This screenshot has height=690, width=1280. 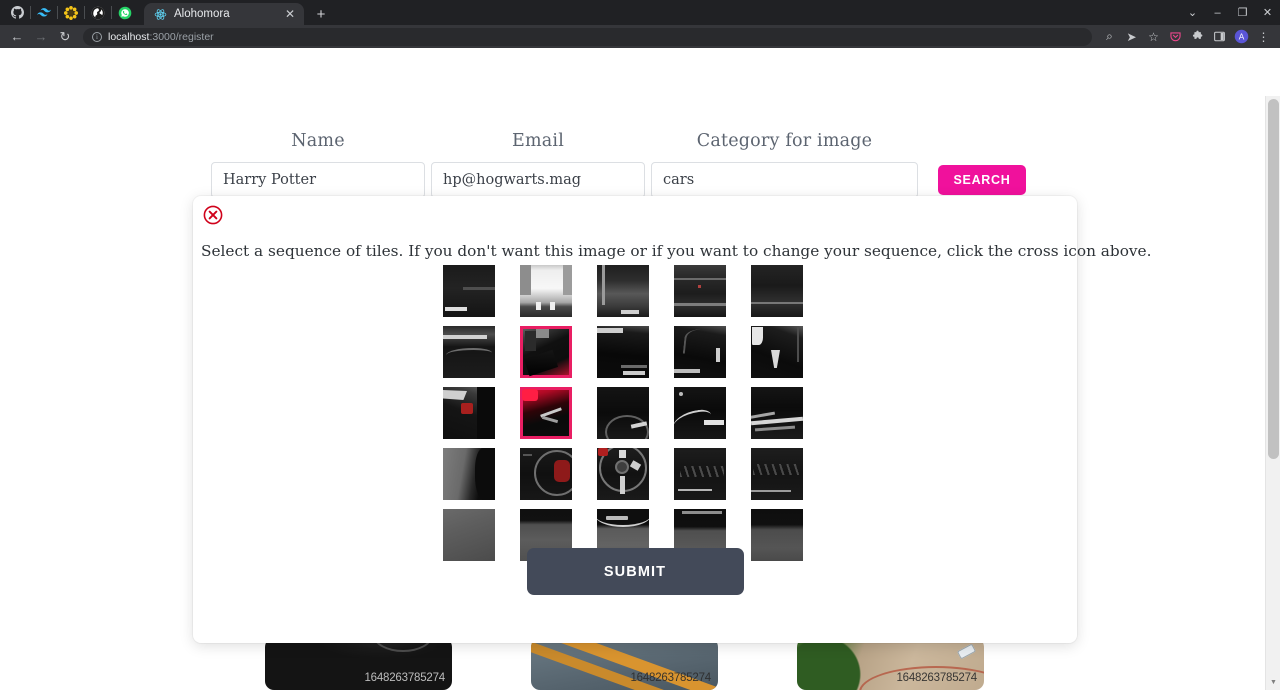 I want to click on site-info-icon: i, so click(x=97, y=36).